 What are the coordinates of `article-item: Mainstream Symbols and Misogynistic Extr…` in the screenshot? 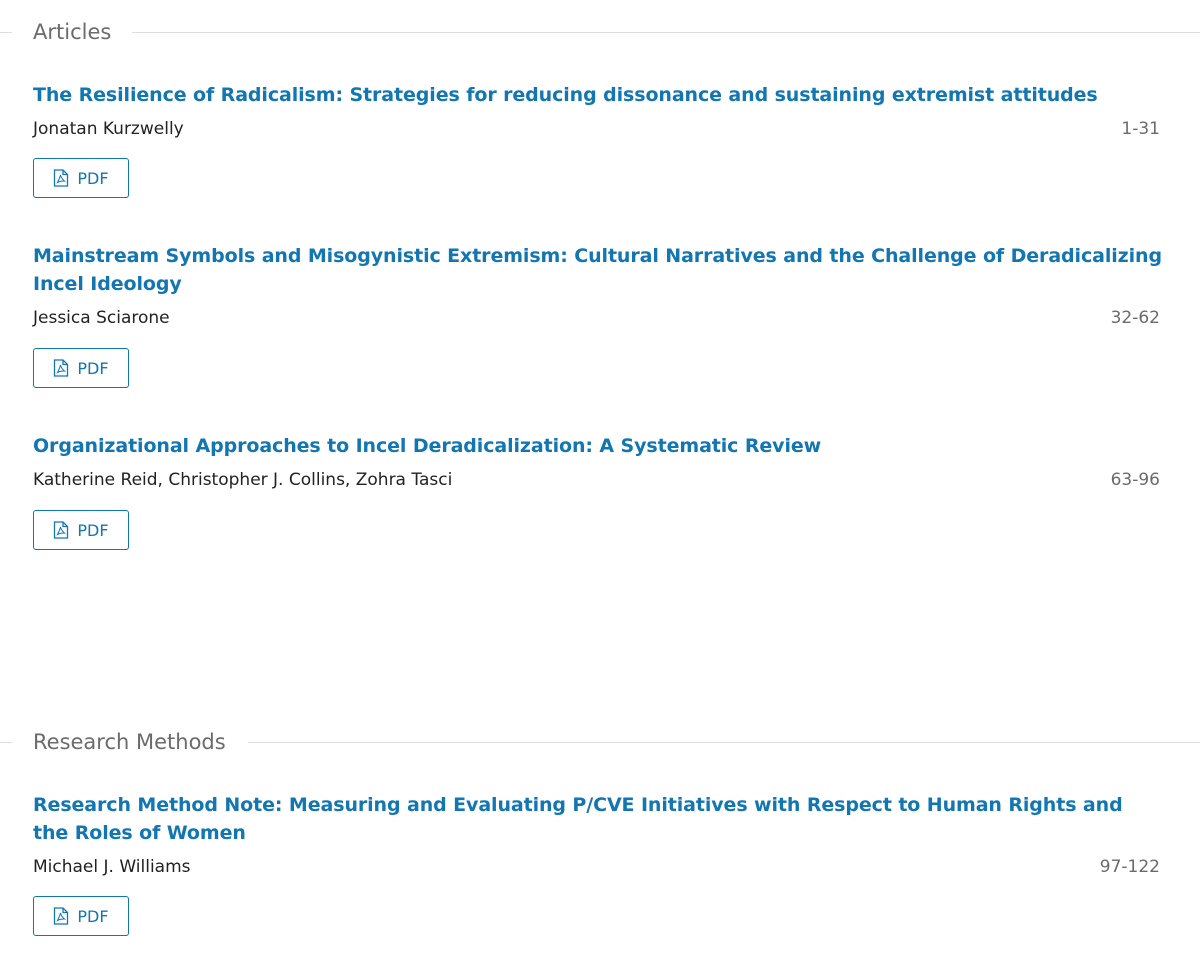 It's located at (598, 315).